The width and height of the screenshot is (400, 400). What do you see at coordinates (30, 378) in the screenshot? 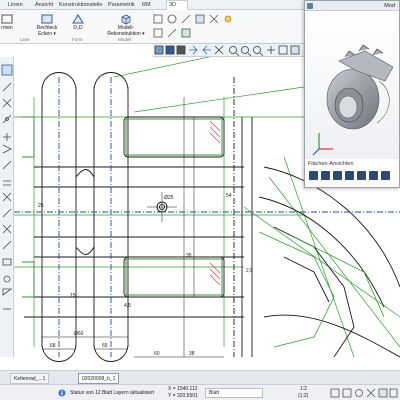
I see `document-tab: Kettenrad_...1` at bounding box center [30, 378].